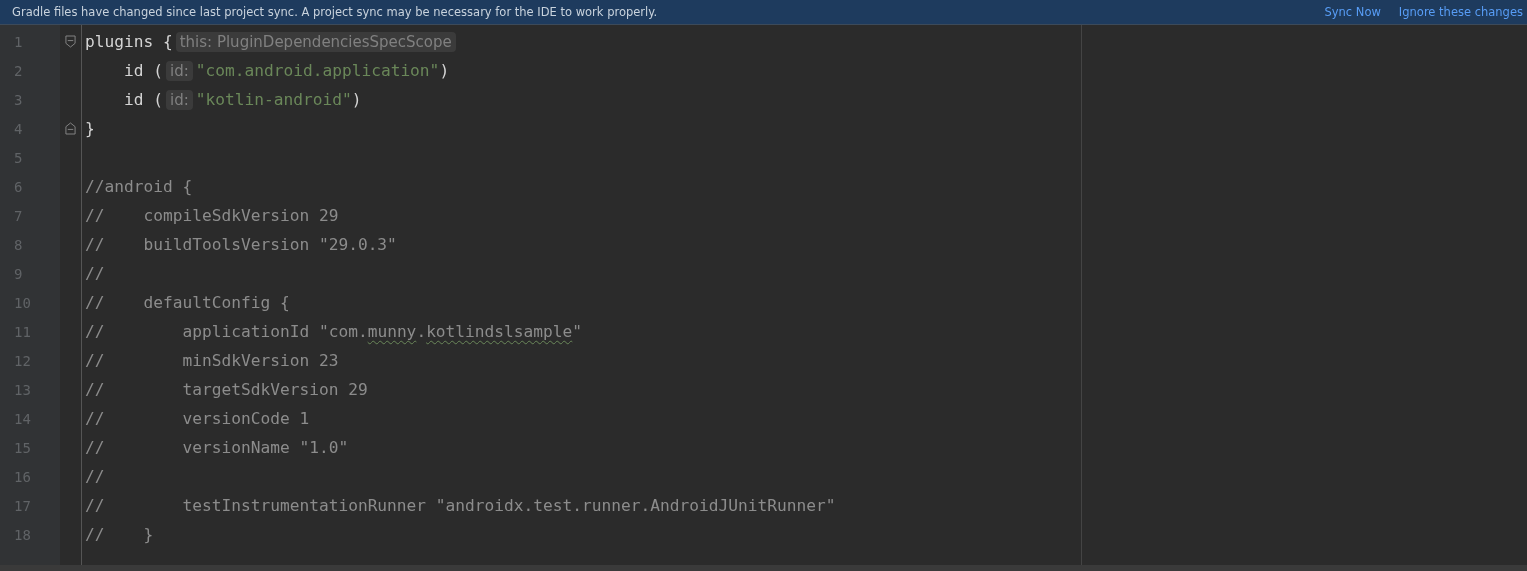 Image resolution: width=1527 pixels, height=571 pixels. I want to click on banner-link: Sync Now, so click(1352, 12).